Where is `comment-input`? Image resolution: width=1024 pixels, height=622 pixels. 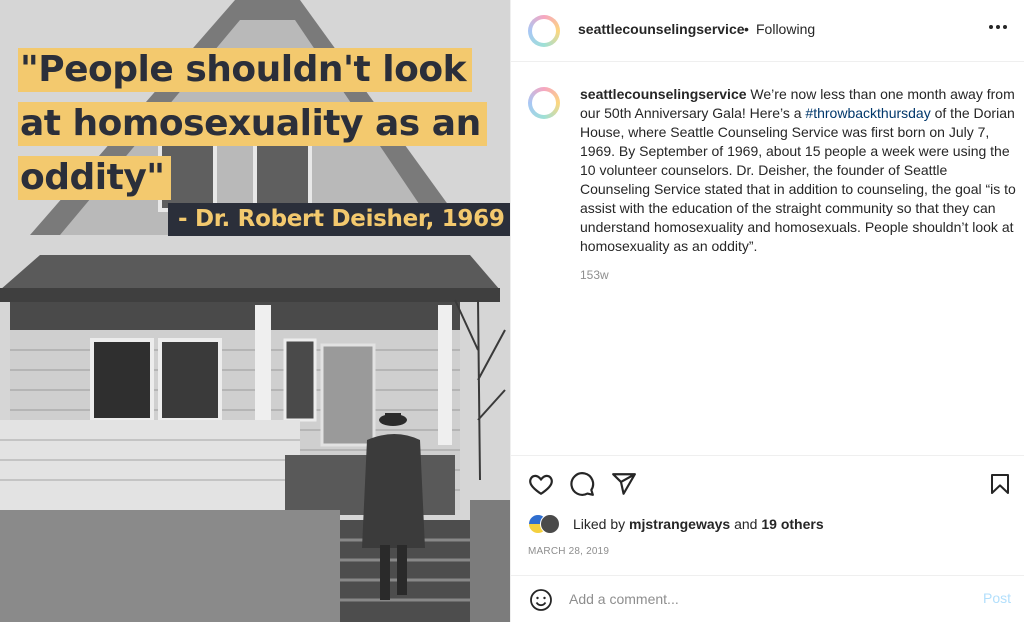
comment-input is located at coordinates (759, 599).